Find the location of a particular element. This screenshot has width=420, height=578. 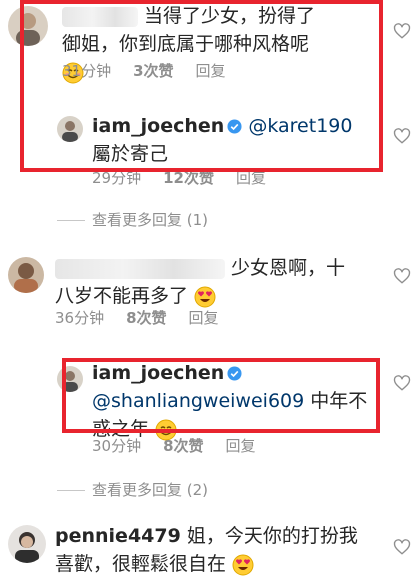

comment-meta: 29分钟 12次赞 回复 is located at coordinates (190, 178).